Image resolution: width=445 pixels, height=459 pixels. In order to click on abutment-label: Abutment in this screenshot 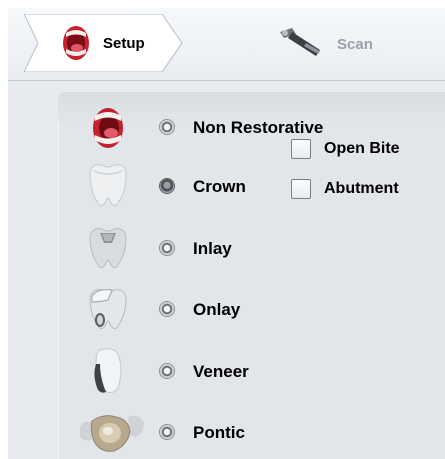, I will do `click(361, 188)`.